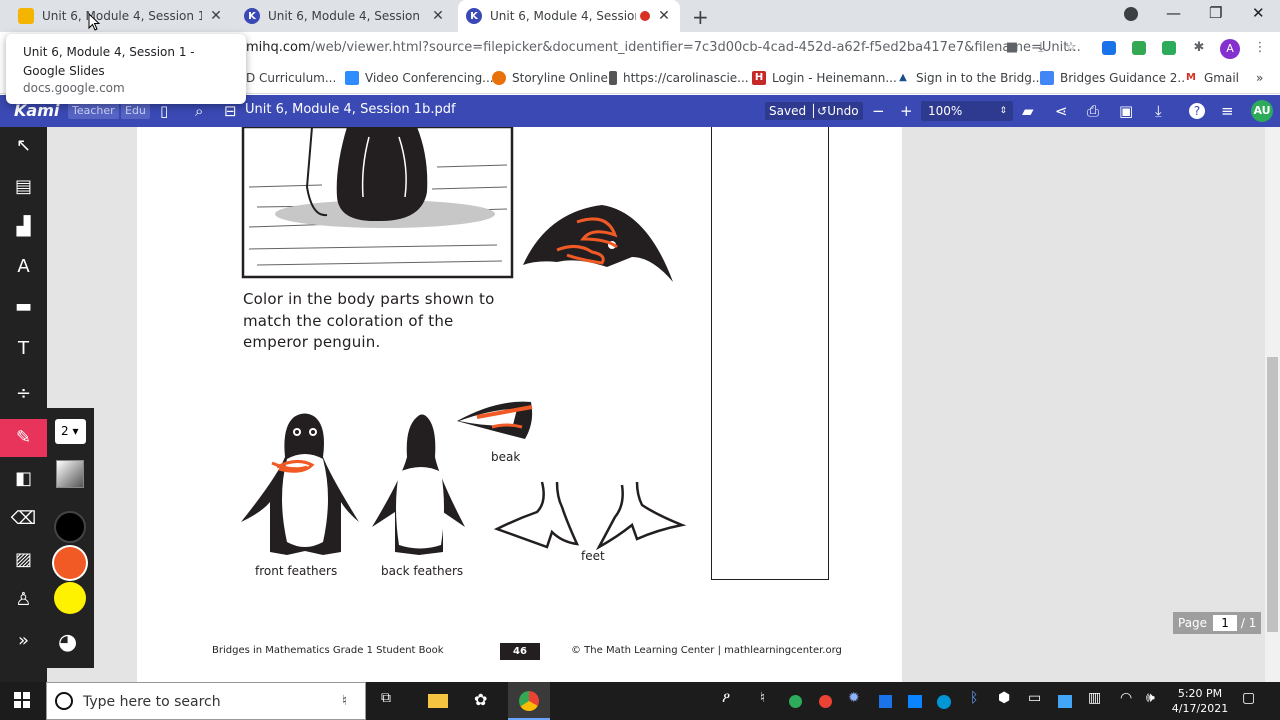 The height and width of the screenshot is (720, 1280). I want to click on tab-google-slides: Unit 6, Module 4, Session 1 - Goo ✕, so click(121, 16).